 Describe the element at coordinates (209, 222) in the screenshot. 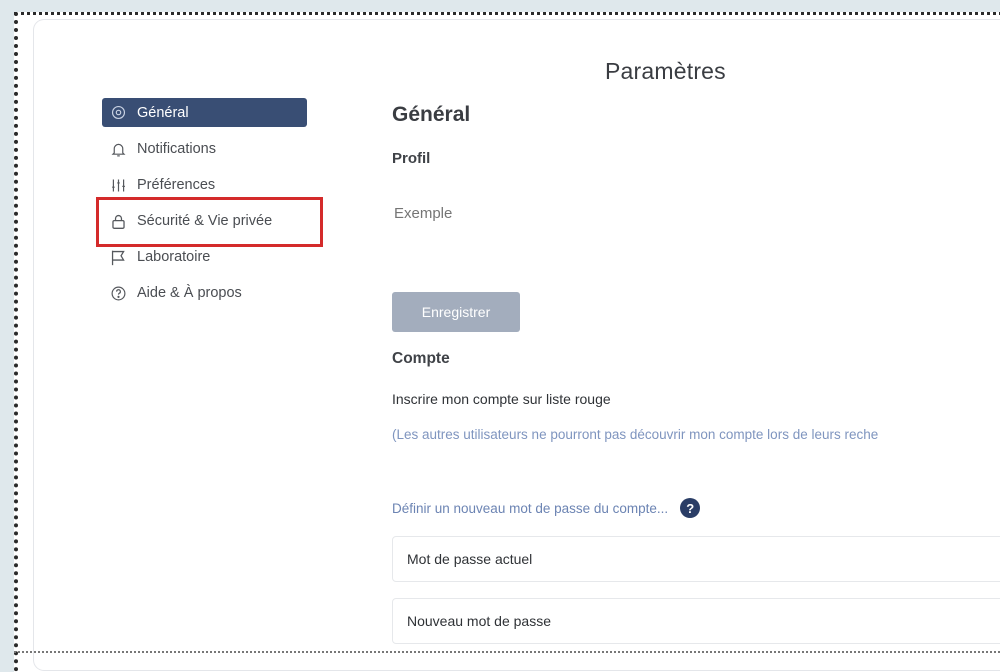

I see `annotation-highlight-box` at that location.